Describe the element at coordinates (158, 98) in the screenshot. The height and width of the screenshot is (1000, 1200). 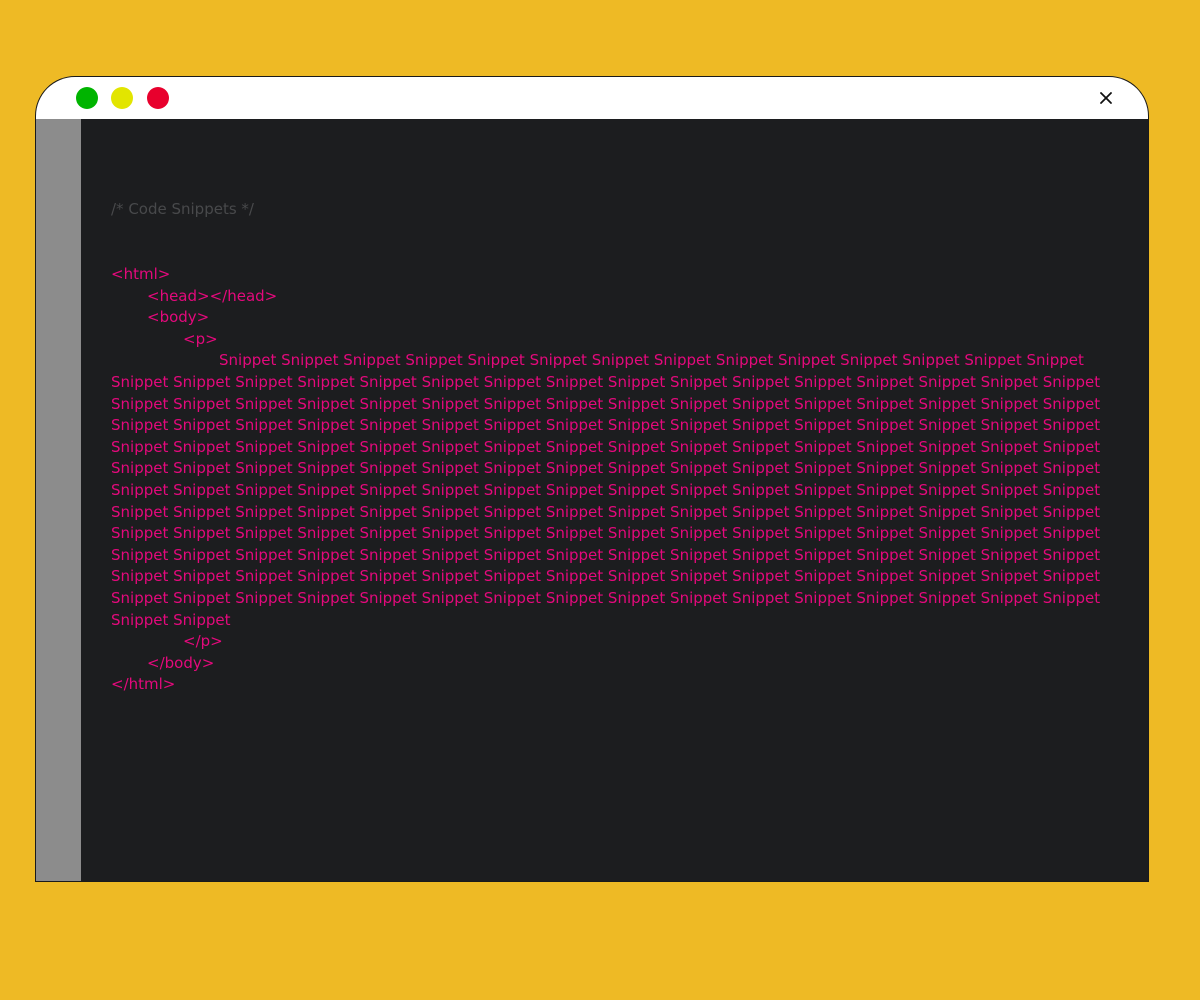
I see `window-close-dot-button` at that location.